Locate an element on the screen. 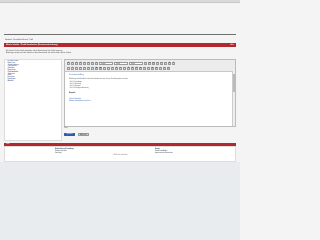  top-links: Startseite · Kontakt · Impressum · Hilfe is located at coordinates (16, 0).